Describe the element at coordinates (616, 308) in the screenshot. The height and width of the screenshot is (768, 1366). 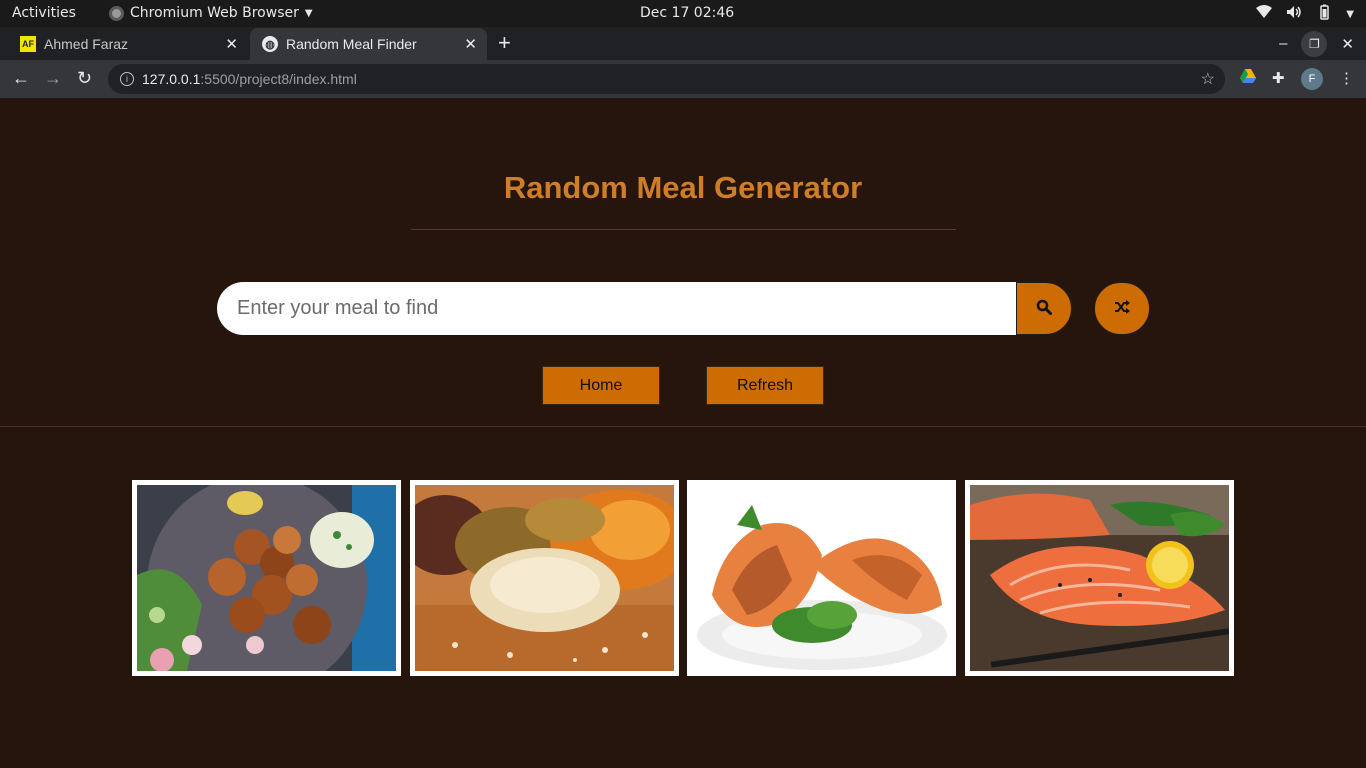
I see `search-input` at that location.